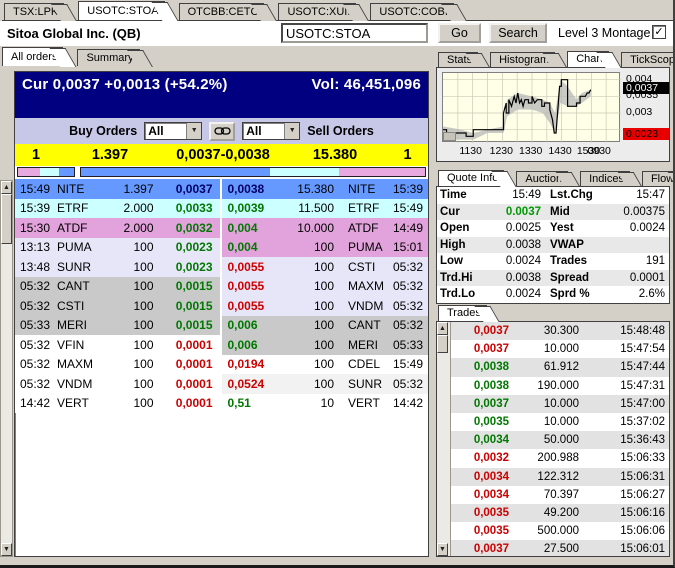 This screenshot has height=568, width=675. Describe the element at coordinates (570, 294) in the screenshot. I see `quote-label: Sprd %` at that location.